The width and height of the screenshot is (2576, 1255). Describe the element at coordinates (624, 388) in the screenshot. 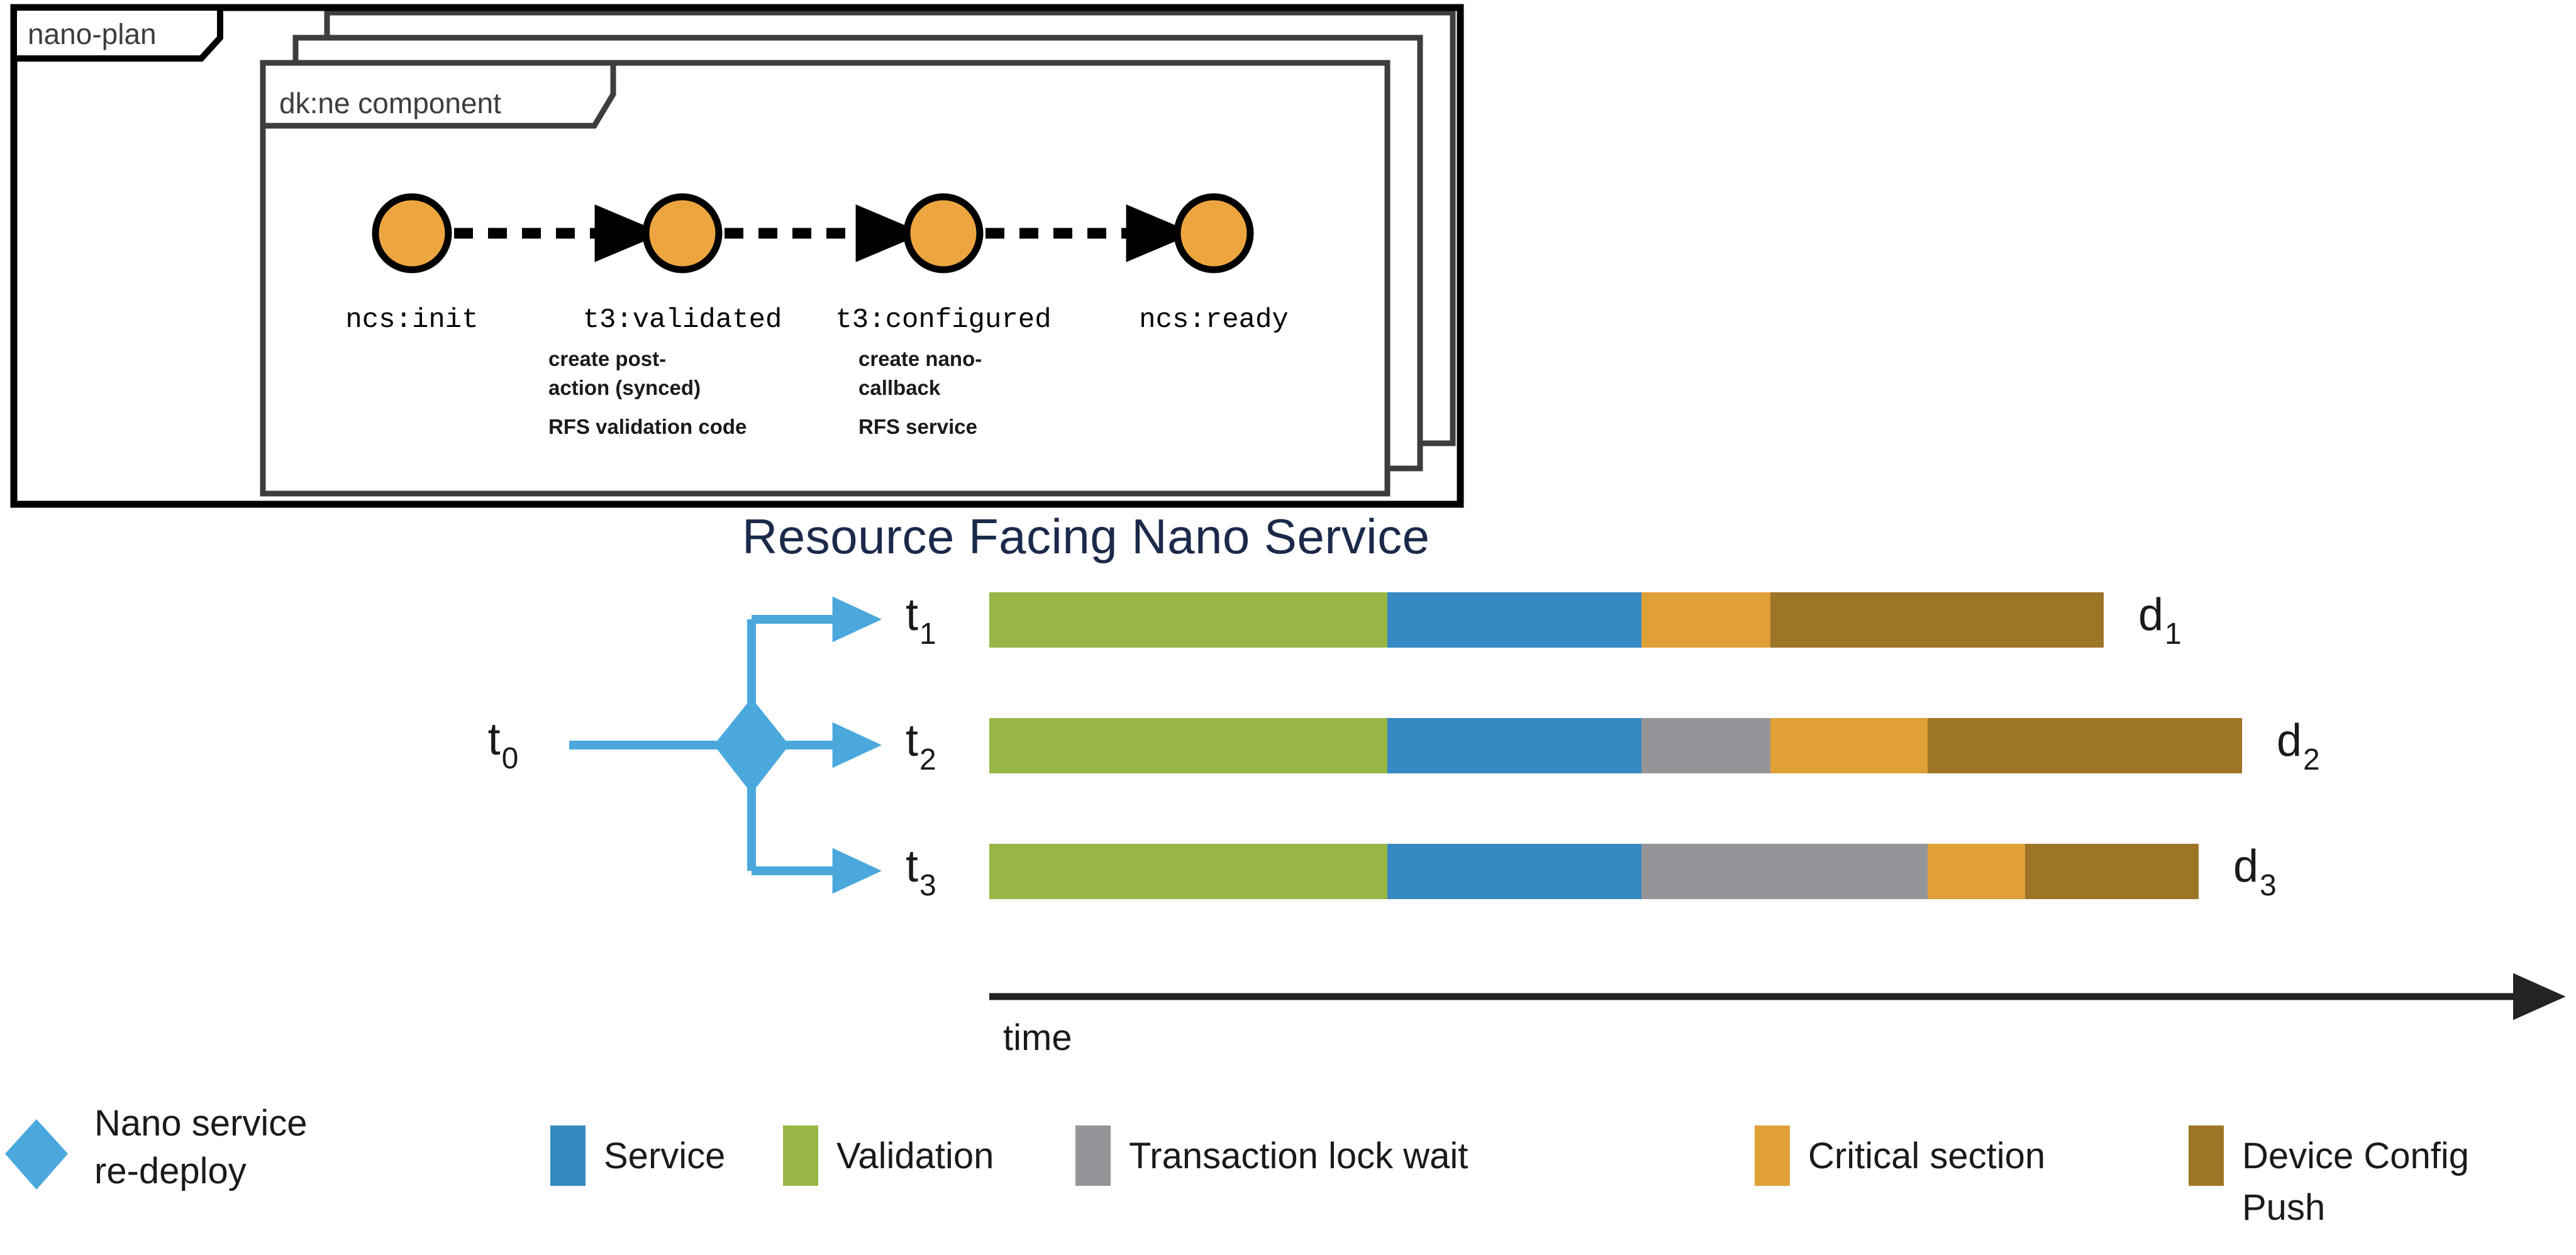

I see `state-note-1-line-1: action (synced)` at that location.